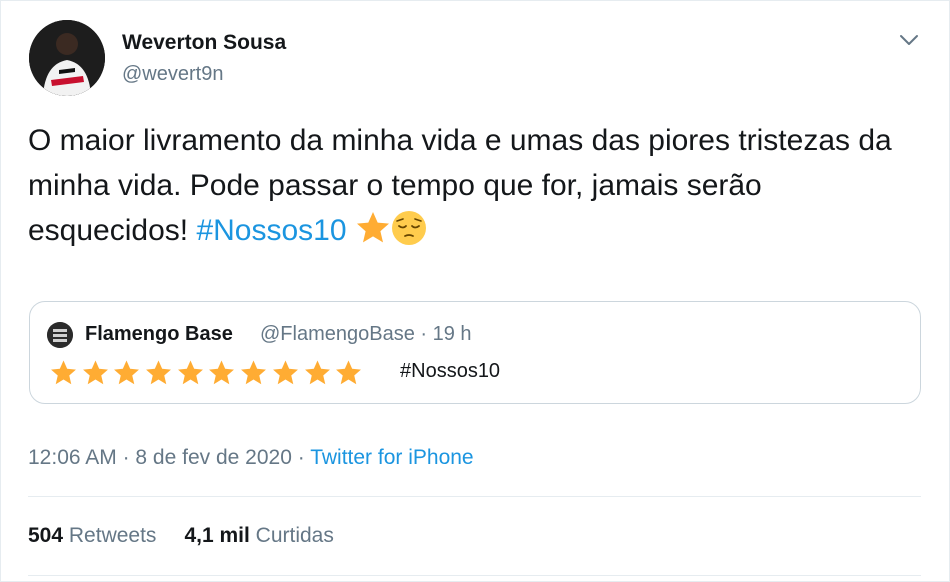  Describe the element at coordinates (46, 535) in the screenshot. I see `retweets-count: 504` at that location.